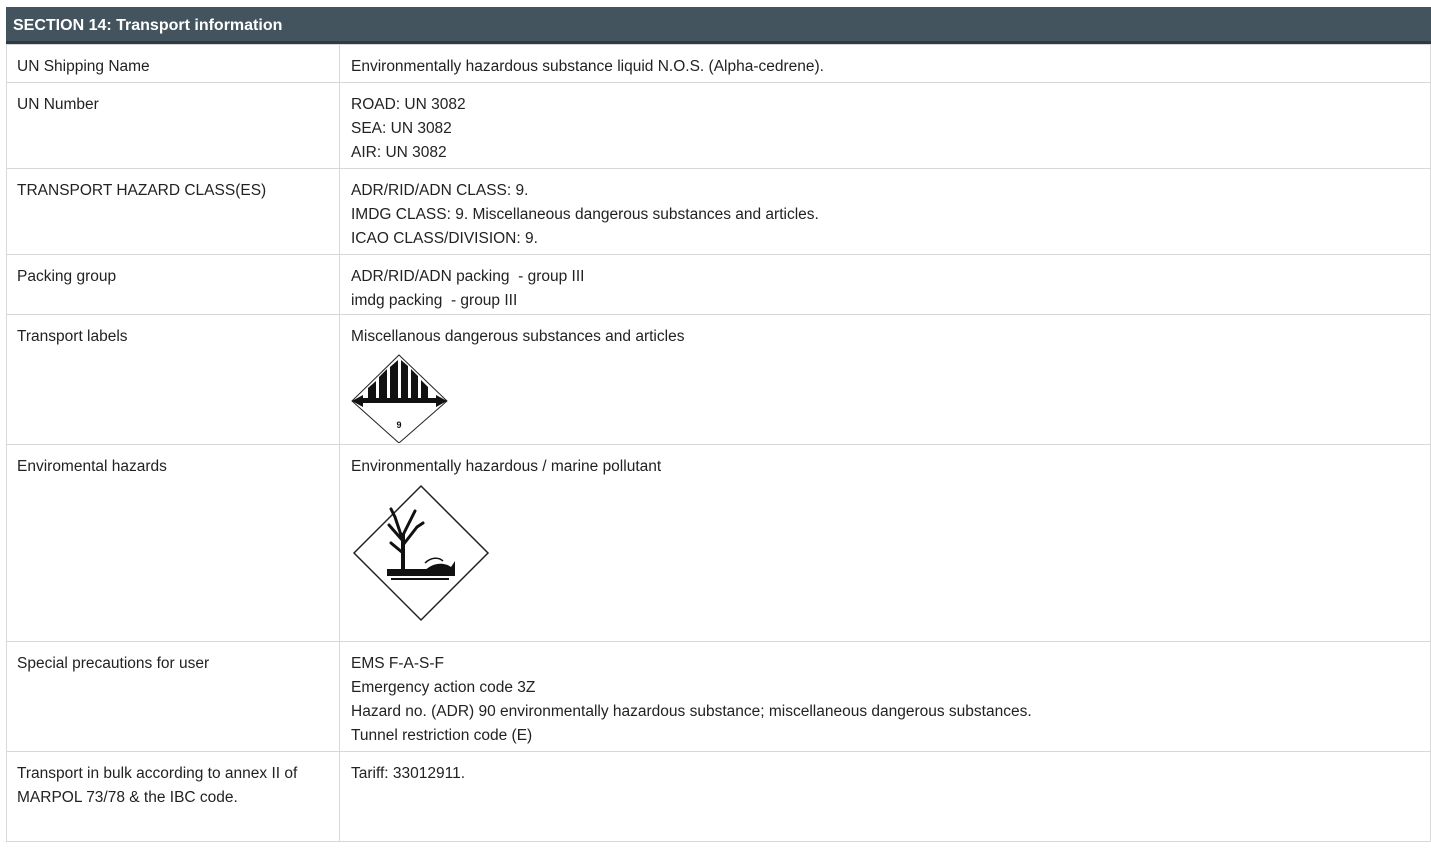 The height and width of the screenshot is (865, 1431). Describe the element at coordinates (718, 25) in the screenshot. I see `section-title: SECTION 14: Transport information` at that location.